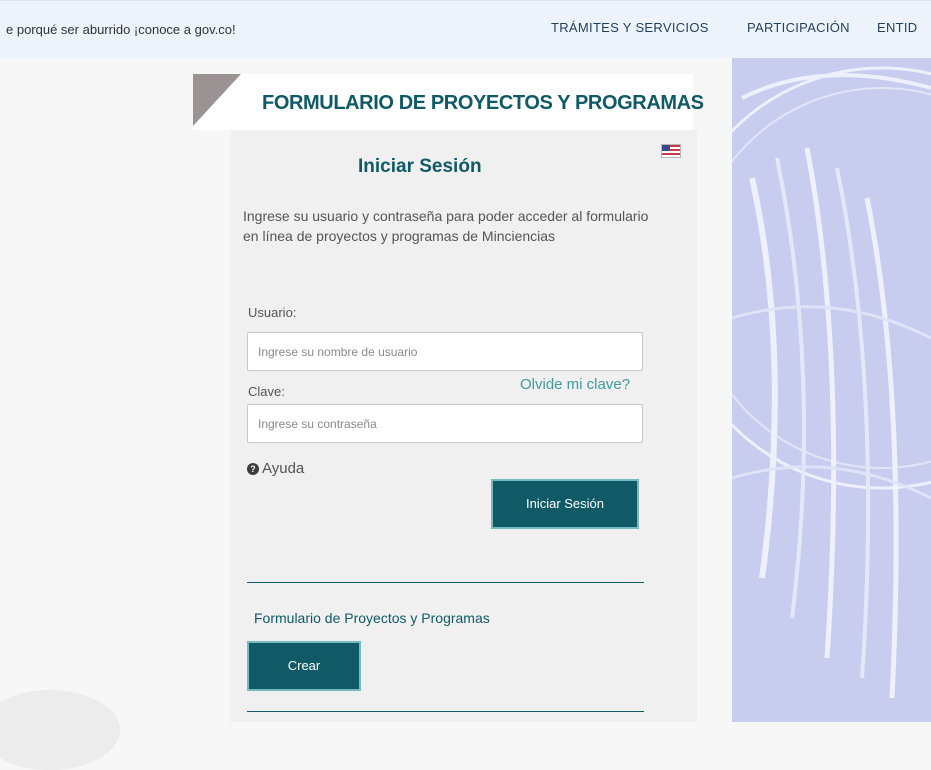 The height and width of the screenshot is (770, 931). What do you see at coordinates (304, 666) in the screenshot?
I see `create-button: Crear` at bounding box center [304, 666].